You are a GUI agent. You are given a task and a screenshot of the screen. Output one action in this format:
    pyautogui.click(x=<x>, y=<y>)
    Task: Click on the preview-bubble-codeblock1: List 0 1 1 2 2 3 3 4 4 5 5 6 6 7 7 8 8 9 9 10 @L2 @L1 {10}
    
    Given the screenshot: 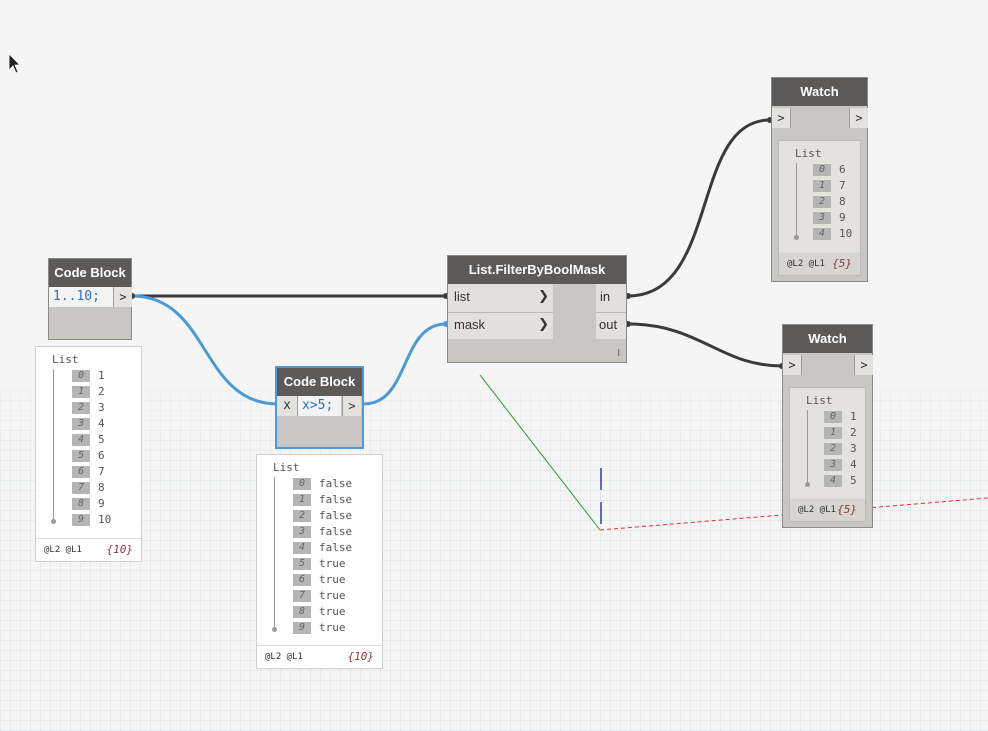 What is the action you would take?
    pyautogui.click(x=88, y=454)
    